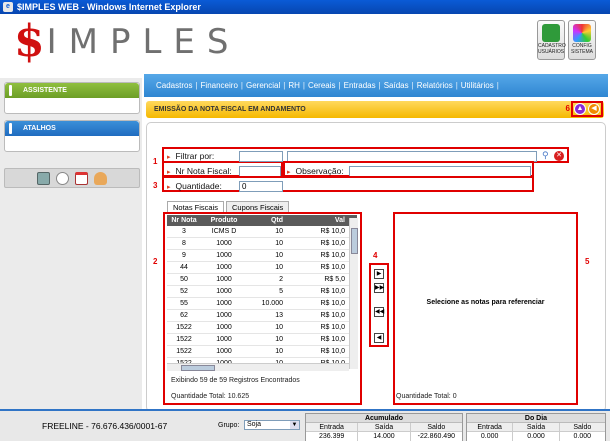 This screenshot has width=610, height=441. Describe the element at coordinates (261, 156) in the screenshot. I see `filtrar-type-input` at that location.